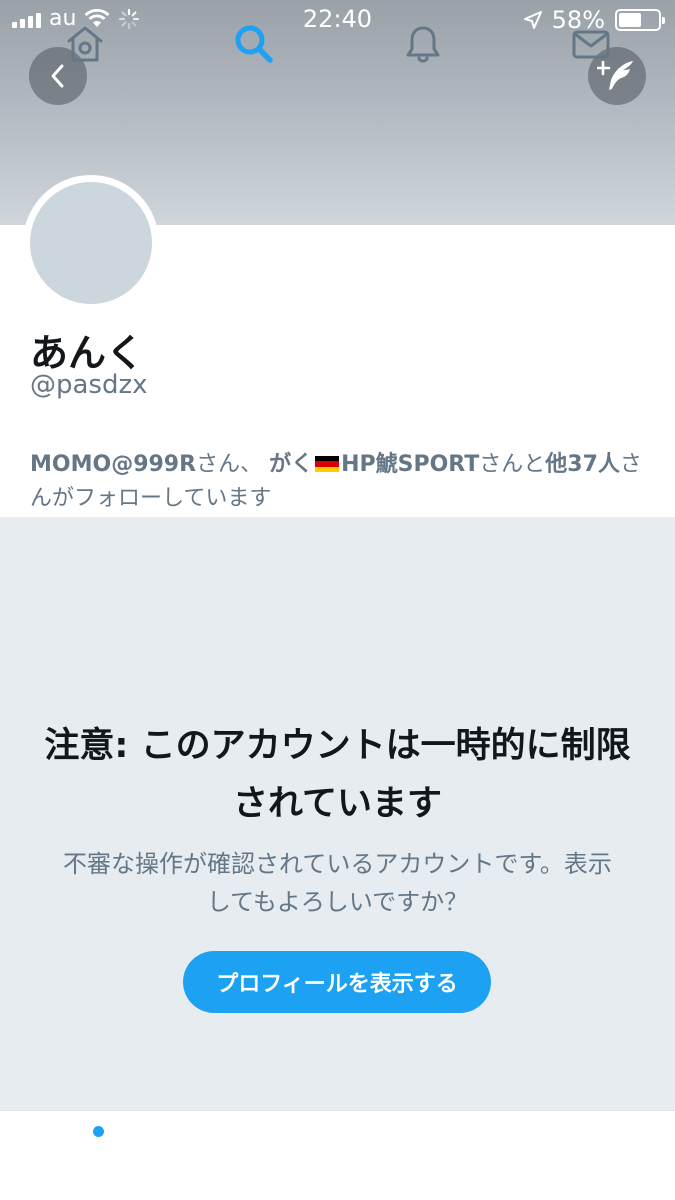 The height and width of the screenshot is (1200, 675). I want to click on status-bar: au 22:40 58%, so click(337, 20).